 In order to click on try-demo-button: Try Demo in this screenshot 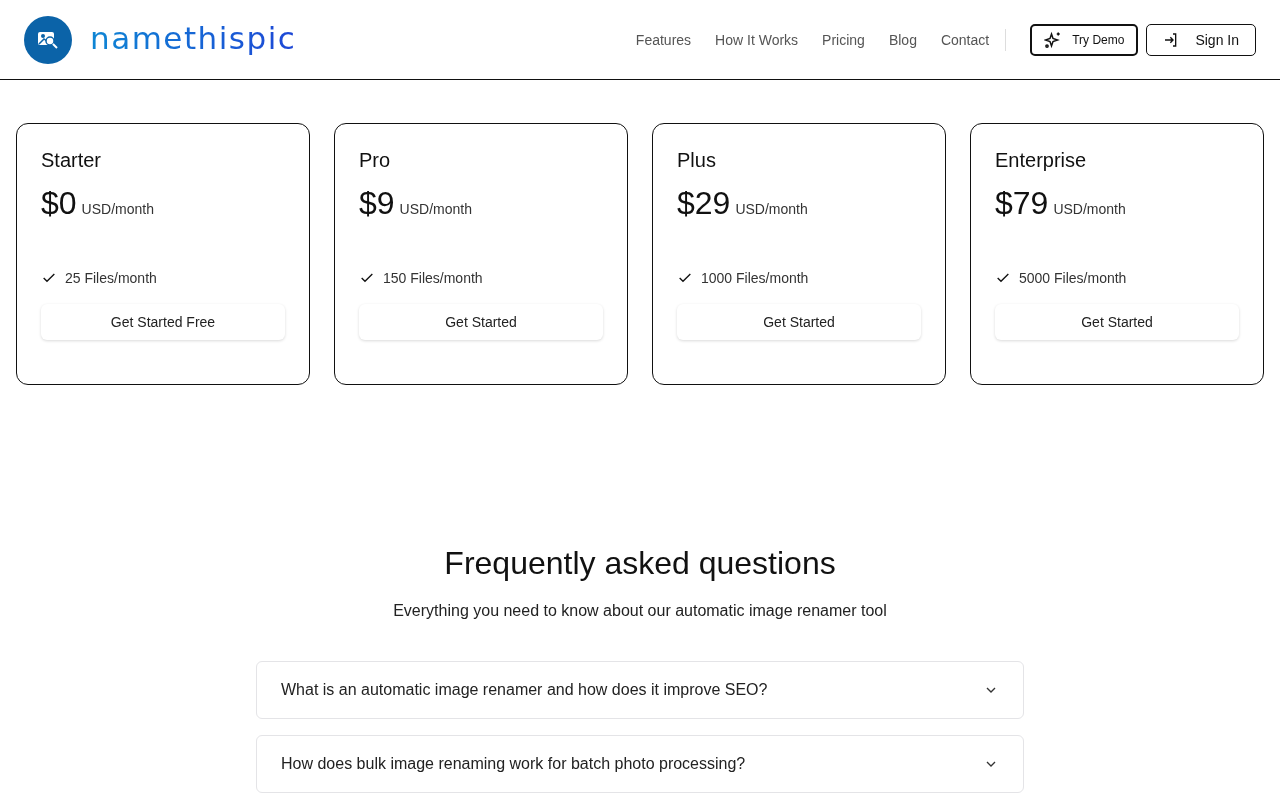, I will do `click(1084, 39)`.